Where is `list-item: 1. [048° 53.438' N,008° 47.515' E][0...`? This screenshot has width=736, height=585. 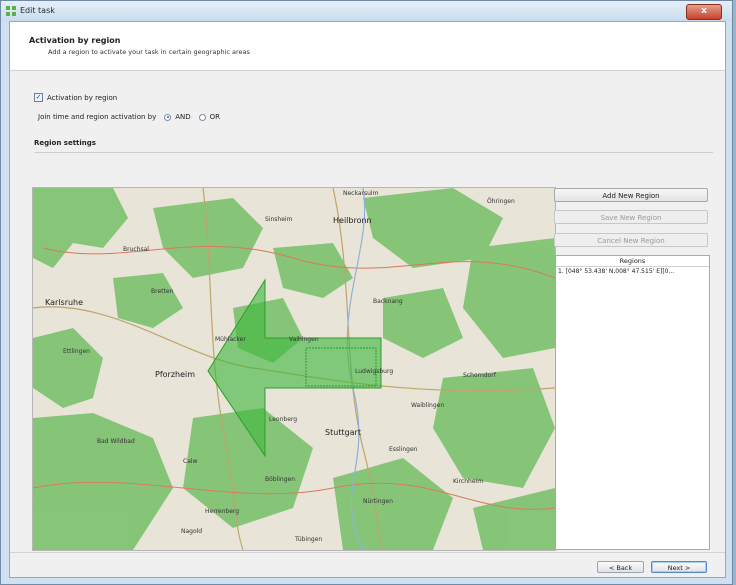
list-item: 1. [048° 53.438' N,008° 47.515' E][0... is located at coordinates (632, 272).